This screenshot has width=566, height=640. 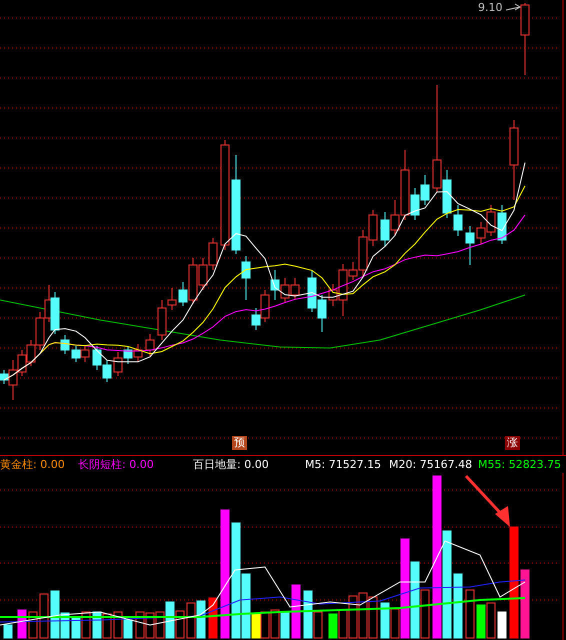 What do you see at coordinates (239, 443) in the screenshot?
I see `signal-marker: 预` at bounding box center [239, 443].